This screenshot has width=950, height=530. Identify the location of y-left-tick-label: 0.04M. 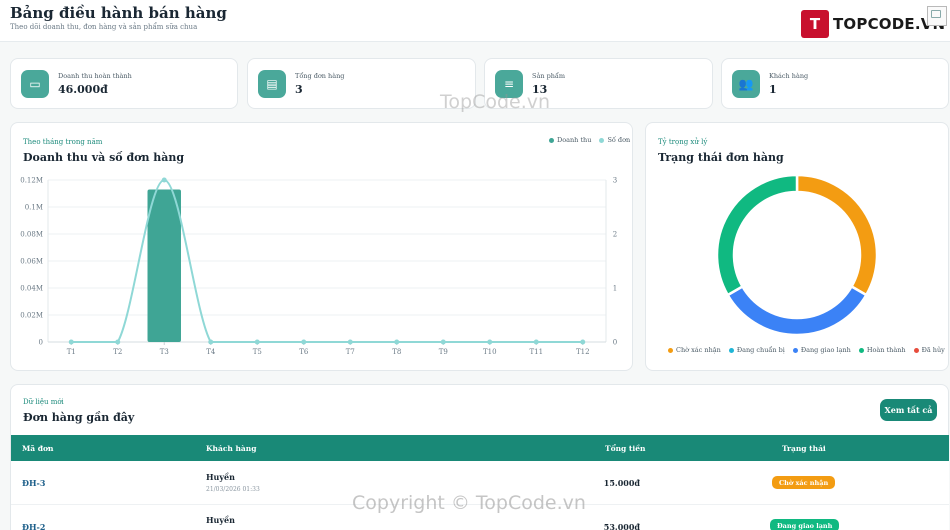
(31, 289).